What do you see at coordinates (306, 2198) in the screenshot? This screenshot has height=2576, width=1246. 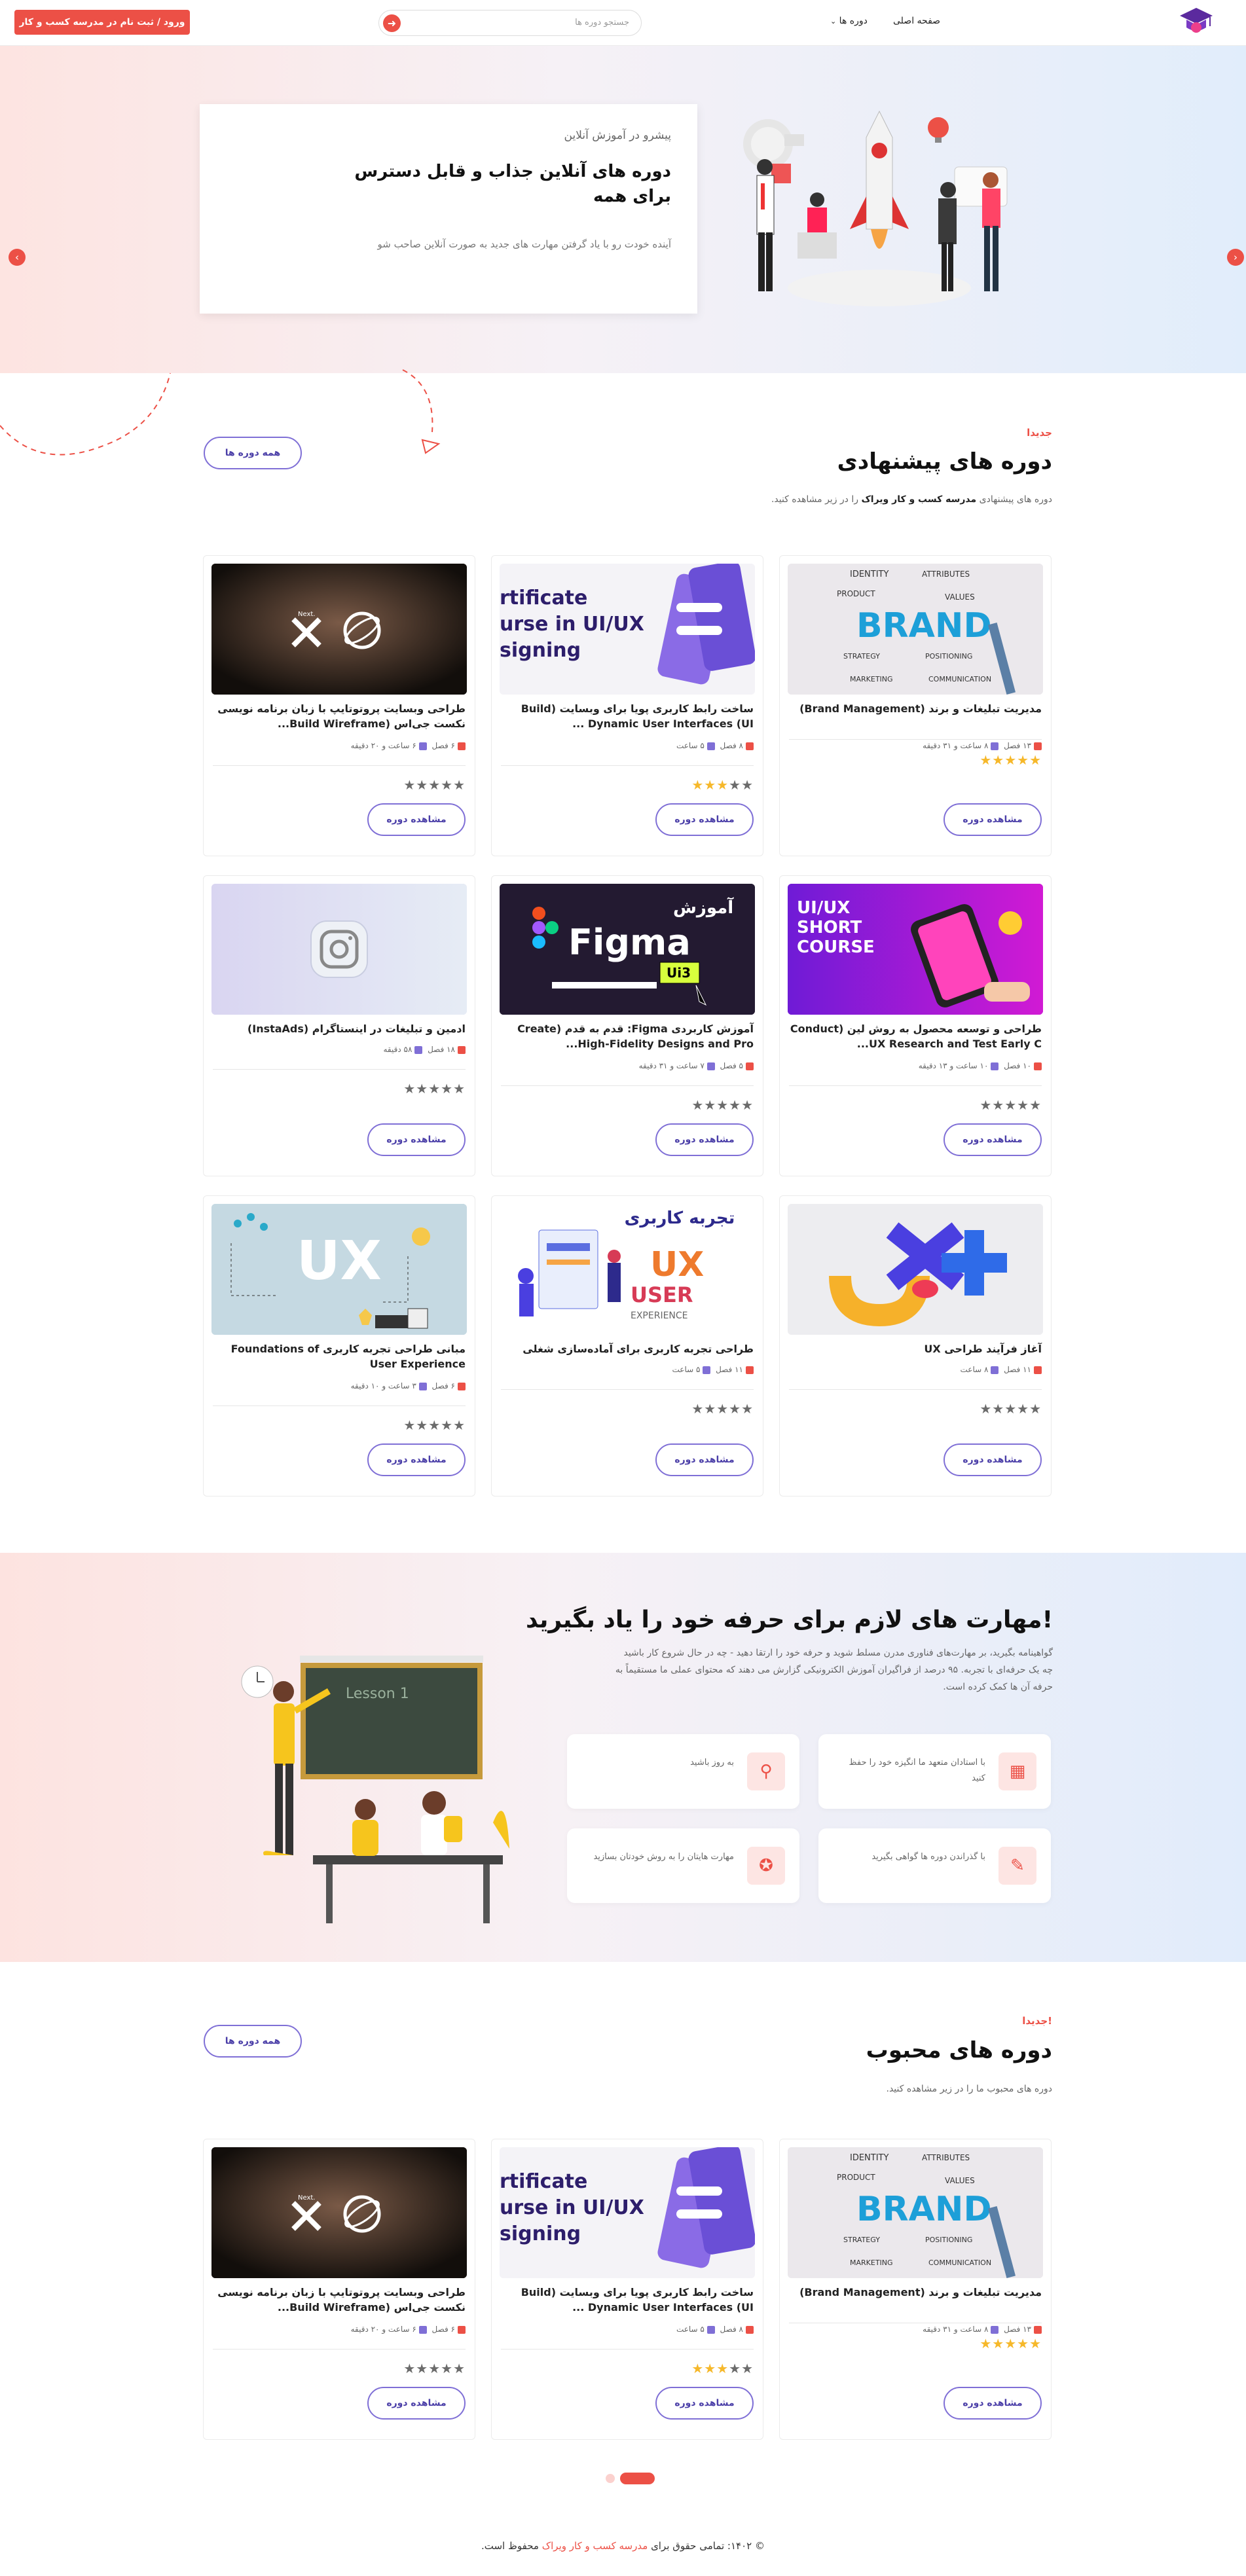 I see `svg-text: Next.` at bounding box center [306, 2198].